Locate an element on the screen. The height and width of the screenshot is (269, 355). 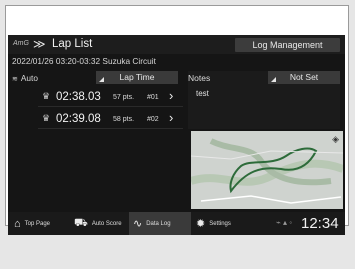
back-chevron-icon: ≫ is located at coordinates (39, 44).